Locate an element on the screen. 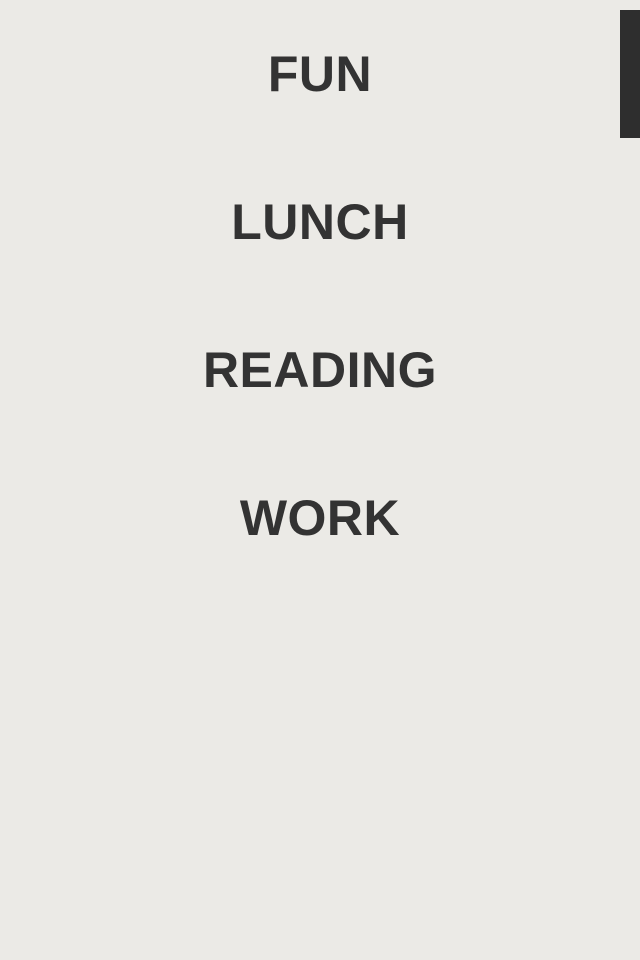 This screenshot has height=960, width=640. category-item-fun: FUN is located at coordinates (320, 74).